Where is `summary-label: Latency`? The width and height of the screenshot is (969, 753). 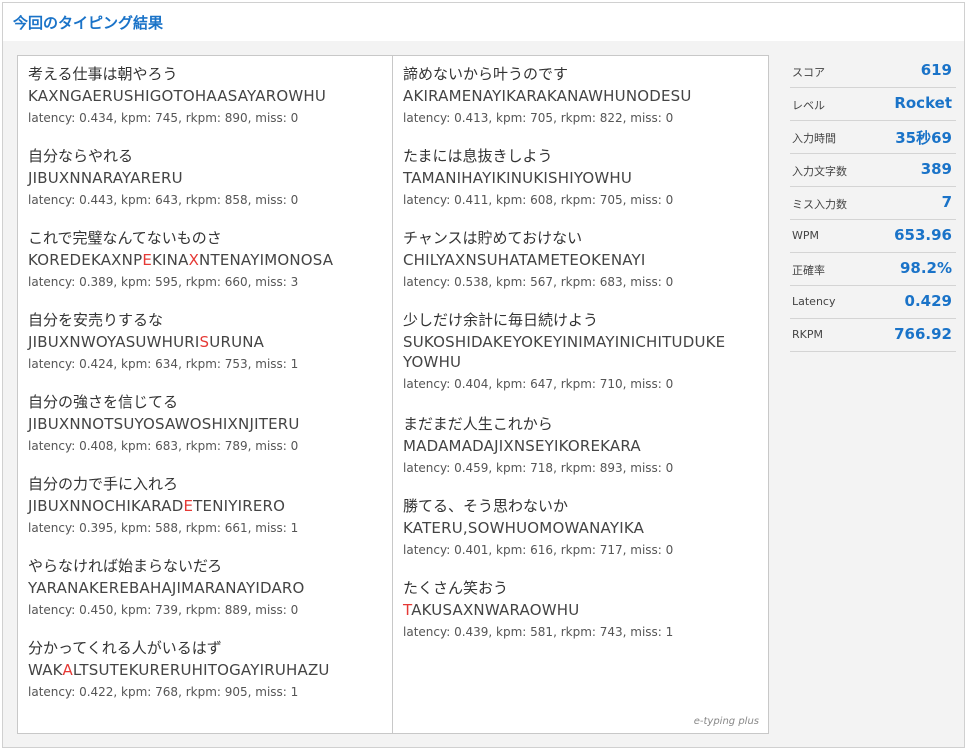
summary-label: Latency is located at coordinates (814, 301).